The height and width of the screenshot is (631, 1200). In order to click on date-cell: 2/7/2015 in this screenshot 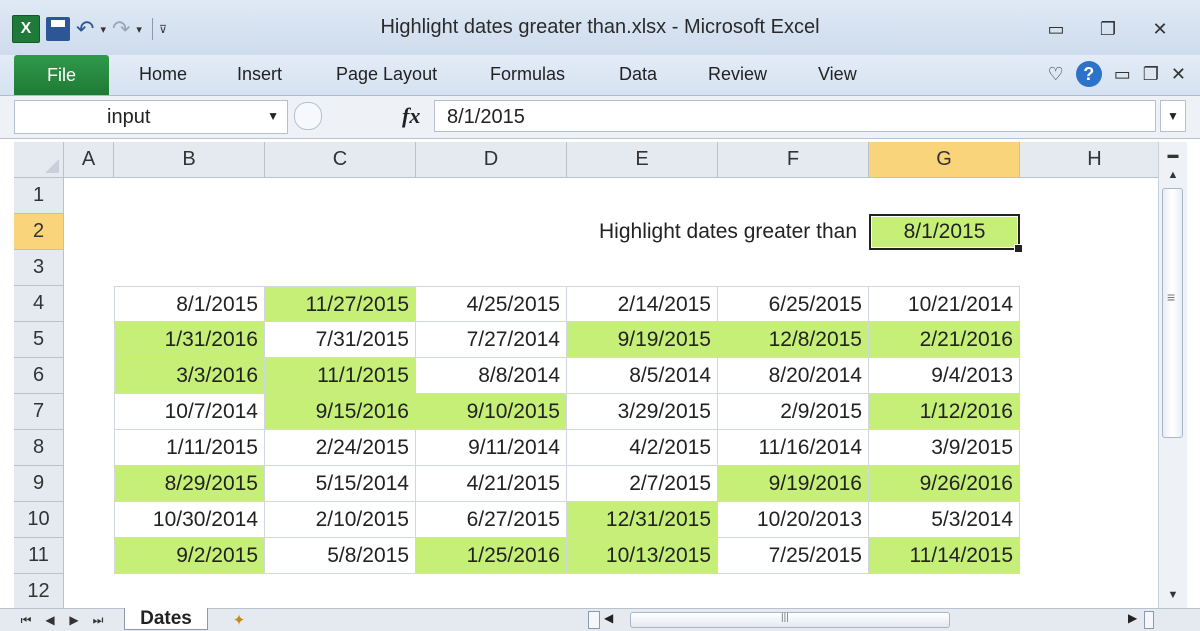, I will do `click(642, 484)`.